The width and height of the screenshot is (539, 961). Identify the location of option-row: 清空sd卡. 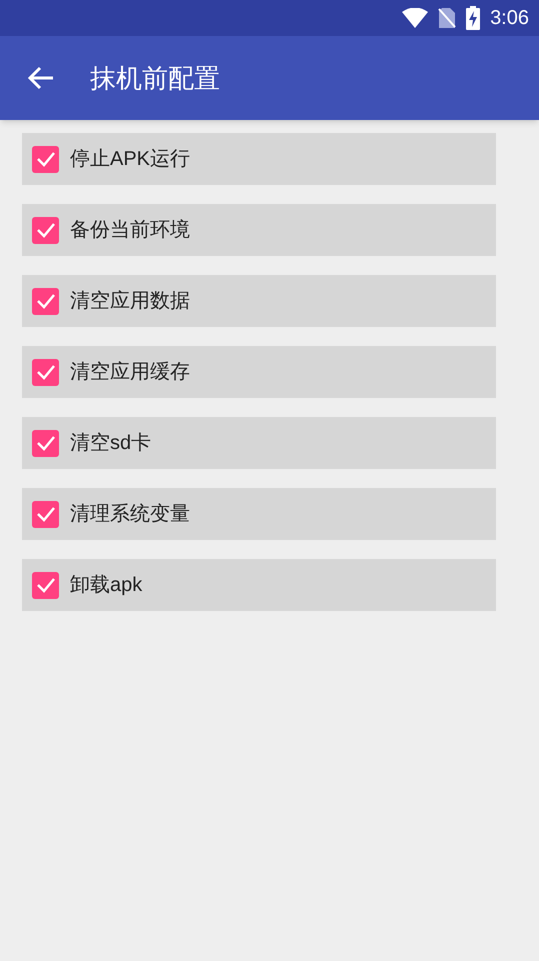
(259, 443).